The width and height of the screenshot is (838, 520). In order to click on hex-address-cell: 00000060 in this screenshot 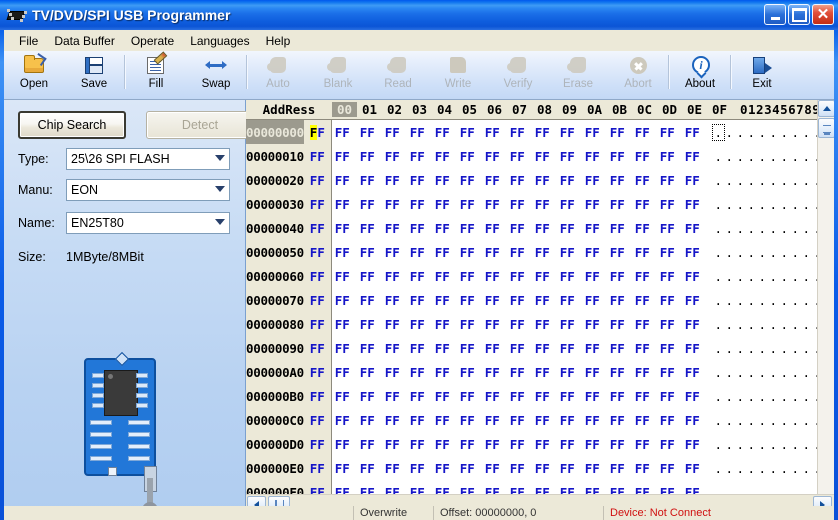, I will do `click(275, 276)`.